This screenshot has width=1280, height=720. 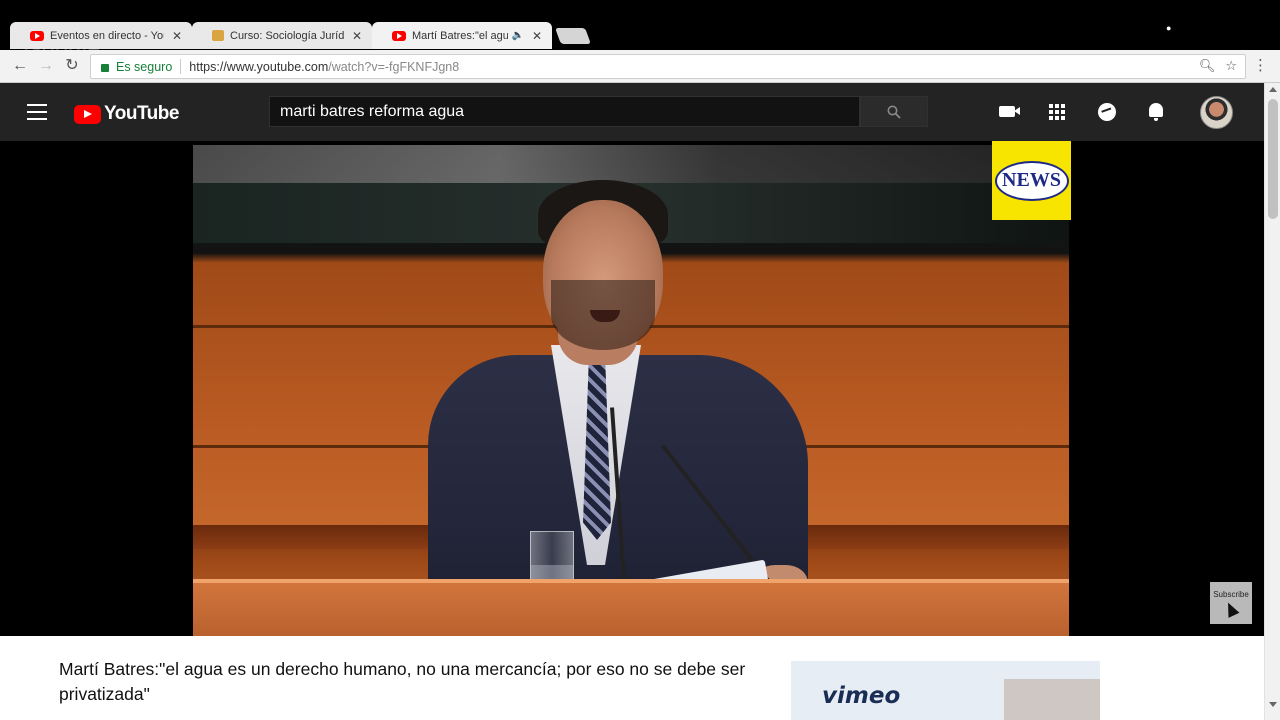 What do you see at coordinates (72, 66) in the screenshot?
I see `reload-icon: ↻` at bounding box center [72, 66].